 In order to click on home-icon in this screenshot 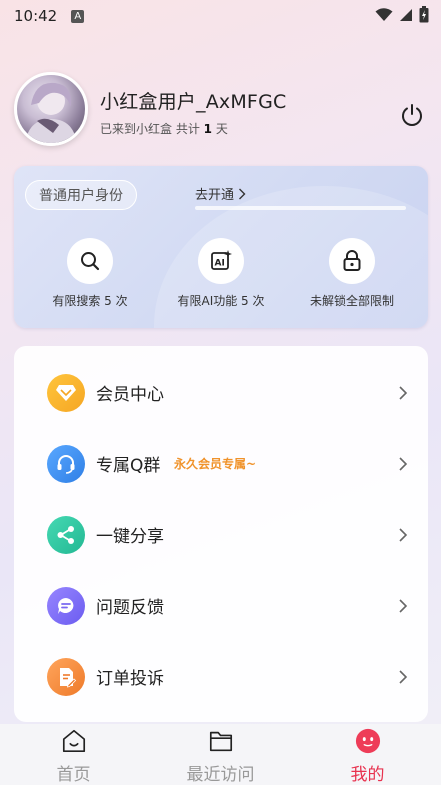, I will do `click(73, 741)`.